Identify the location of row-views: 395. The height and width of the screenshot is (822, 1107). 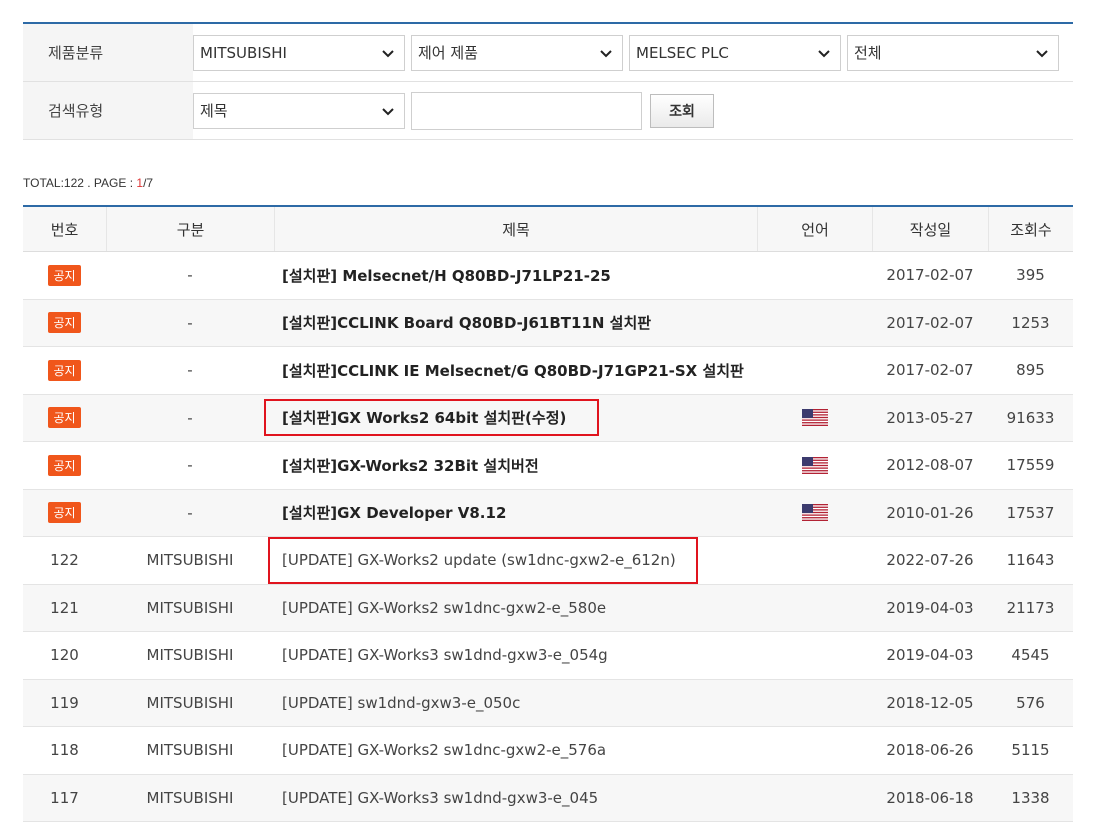
(1030, 275).